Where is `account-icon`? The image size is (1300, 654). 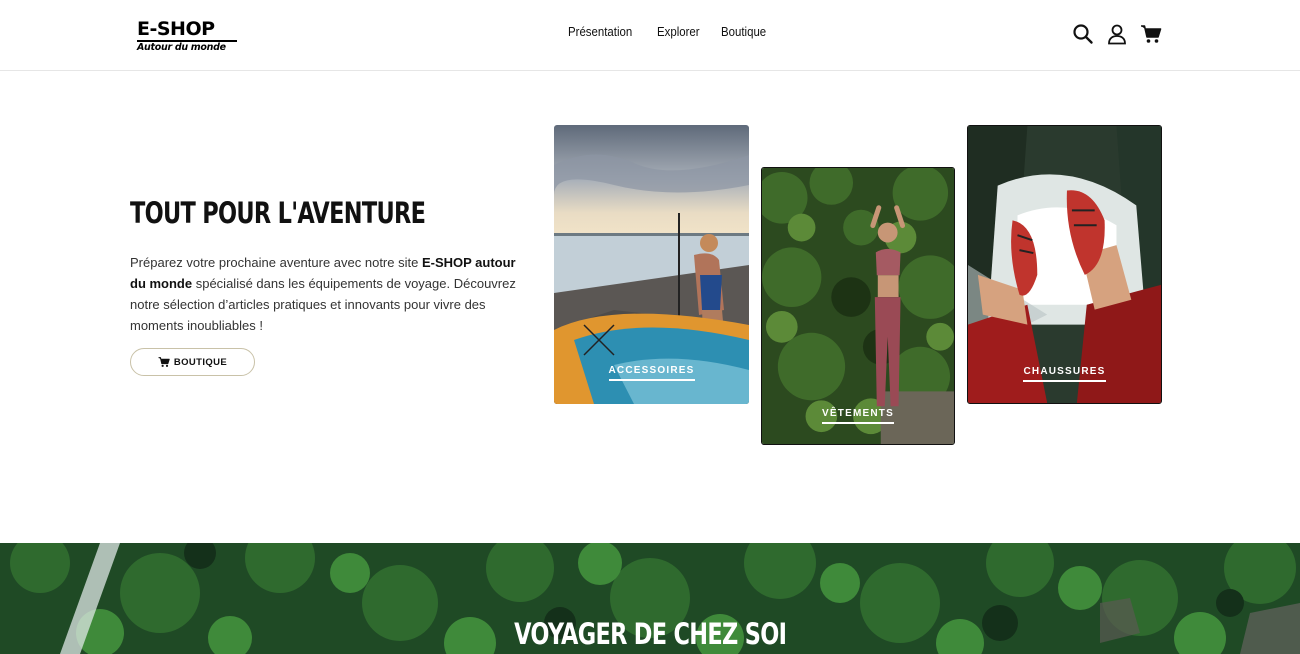
account-icon is located at coordinates (1117, 34).